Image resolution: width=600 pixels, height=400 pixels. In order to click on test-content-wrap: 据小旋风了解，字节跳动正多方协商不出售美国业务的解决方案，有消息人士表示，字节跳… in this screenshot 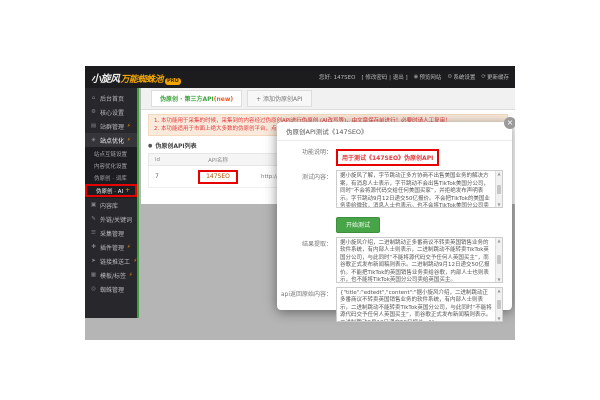, I will do `click(419, 189)`.